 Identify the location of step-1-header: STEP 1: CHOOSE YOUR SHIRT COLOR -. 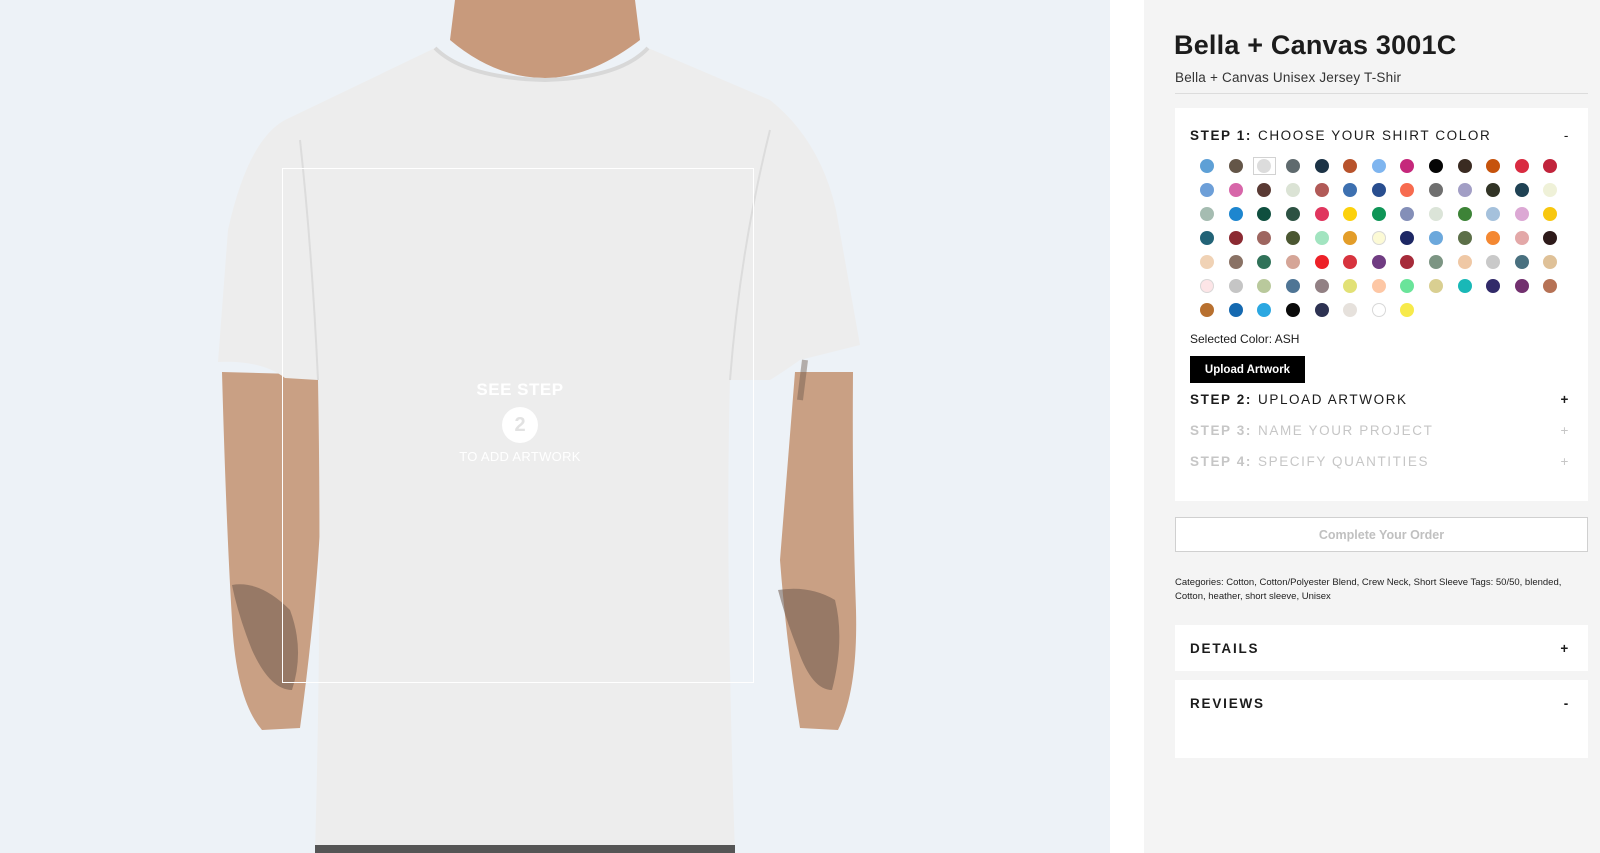
(1380, 135).